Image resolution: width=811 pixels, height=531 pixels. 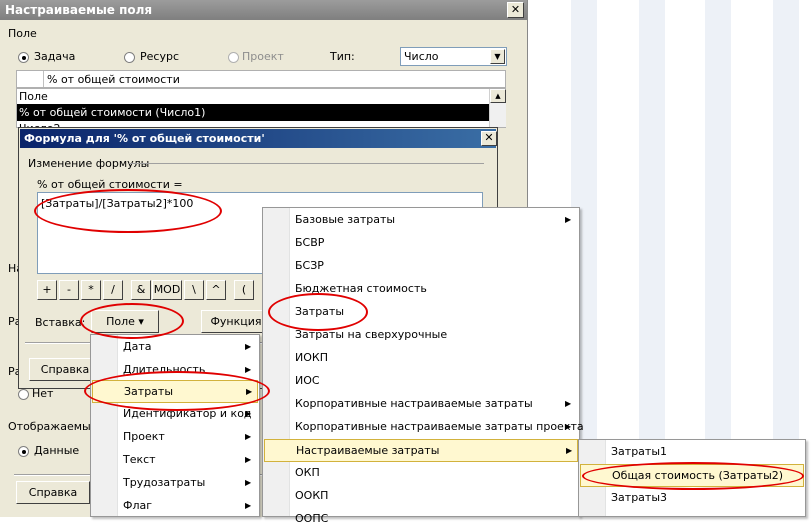 What do you see at coordinates (421, 312) in the screenshot?
I see `menu-item-cost: Затраты` at bounding box center [421, 312].